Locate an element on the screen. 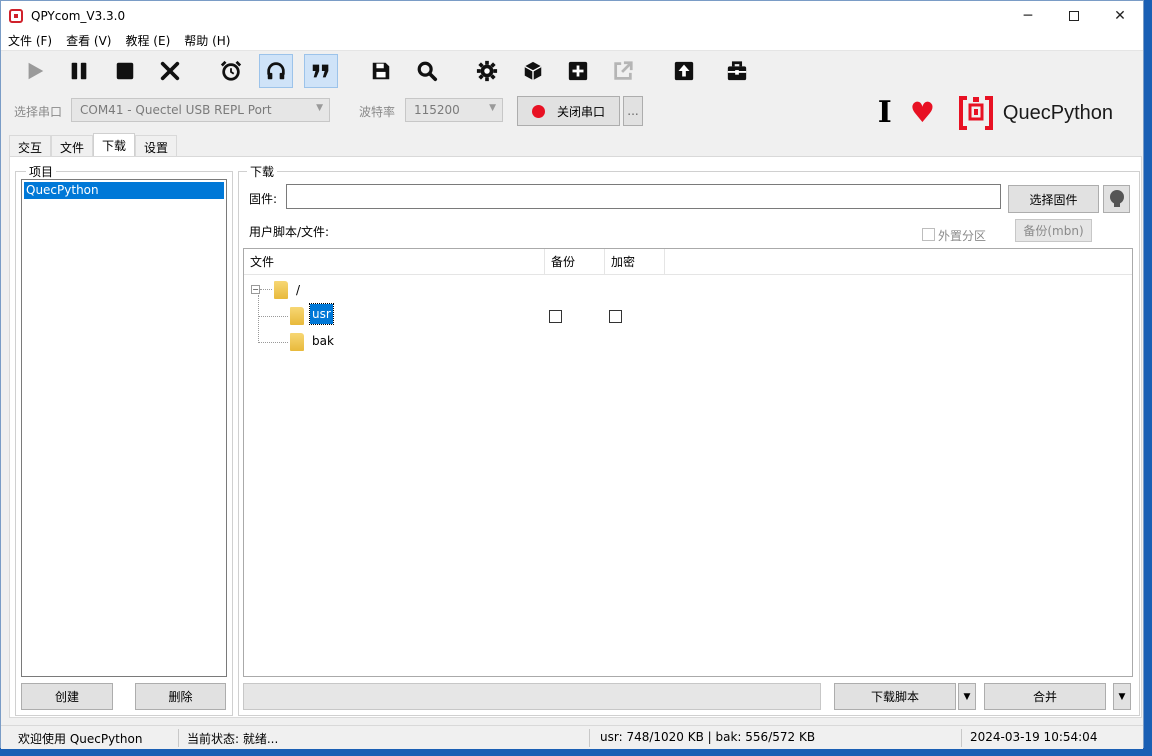 Image resolution: width=1152 pixels, height=756 pixels. backup-mbn-button: 备份(mbn) is located at coordinates (1053, 230).